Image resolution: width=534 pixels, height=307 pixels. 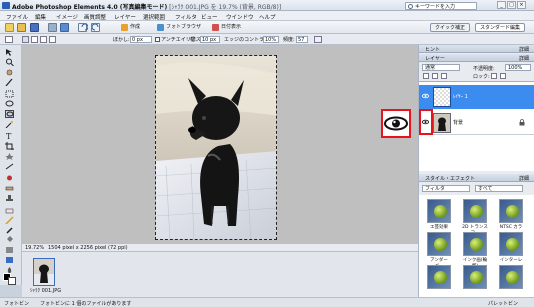 What do you see at coordinates (9, 220) in the screenshot?
I see `pencil-tool-icon` at bounding box center [9, 220].